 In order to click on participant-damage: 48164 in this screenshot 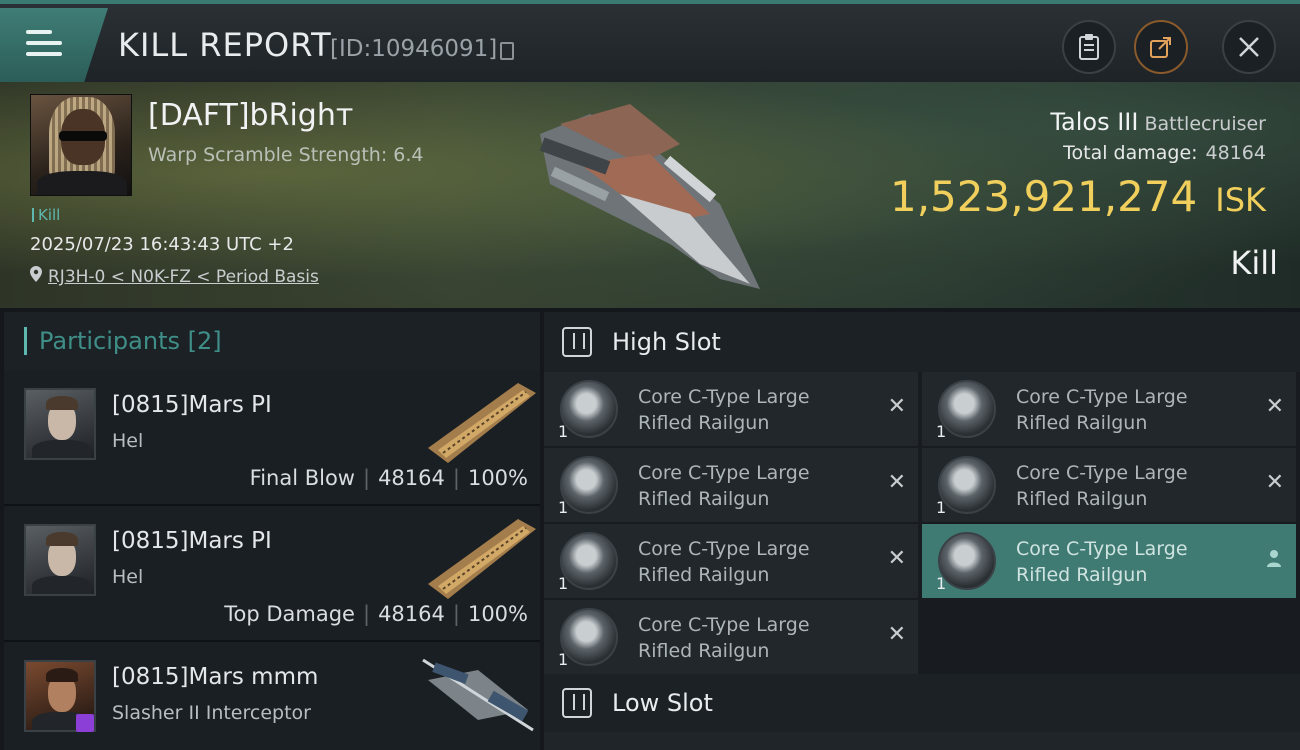, I will do `click(411, 478)`.